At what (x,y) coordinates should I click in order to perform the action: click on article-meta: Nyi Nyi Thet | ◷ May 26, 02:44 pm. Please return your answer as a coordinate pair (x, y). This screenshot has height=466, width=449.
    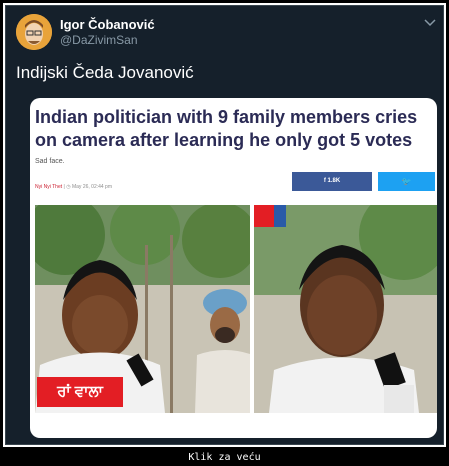
    Looking at the image, I should click on (74, 187).